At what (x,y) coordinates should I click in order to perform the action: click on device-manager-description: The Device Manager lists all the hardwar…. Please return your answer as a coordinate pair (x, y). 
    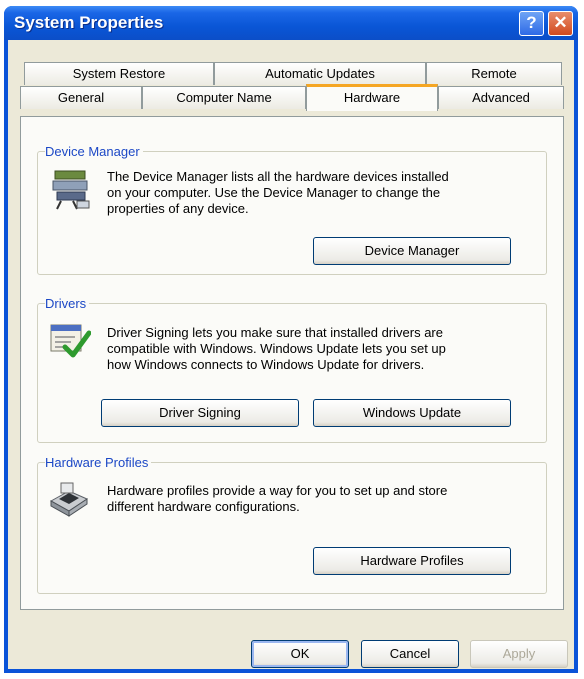
    Looking at the image, I should click on (278, 193).